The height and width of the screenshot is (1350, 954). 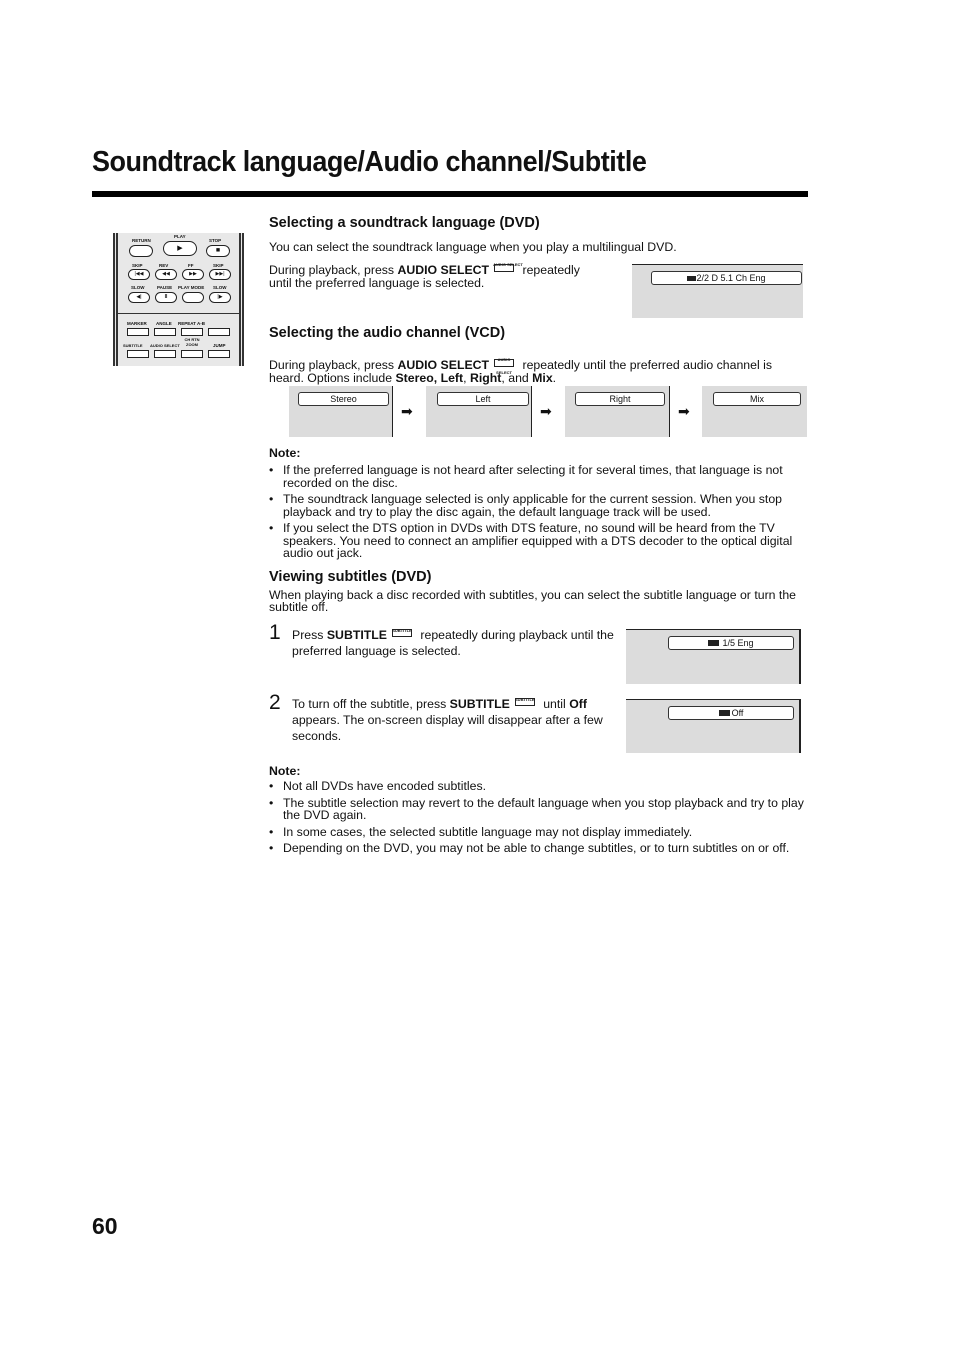 I want to click on marker-button, so click(x=138, y=332).